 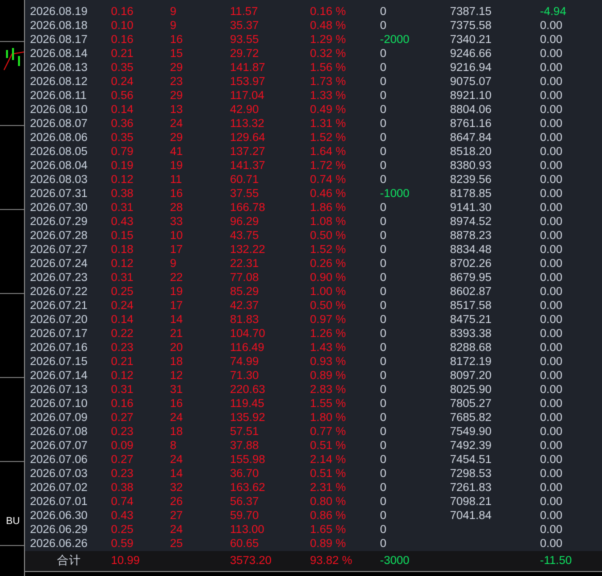 I want to click on date-cell-text: 2026.07.02, so click(x=59, y=488).